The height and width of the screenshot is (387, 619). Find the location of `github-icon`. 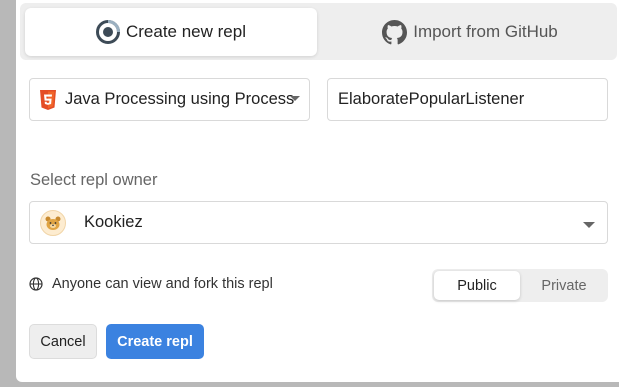

github-icon is located at coordinates (395, 32).